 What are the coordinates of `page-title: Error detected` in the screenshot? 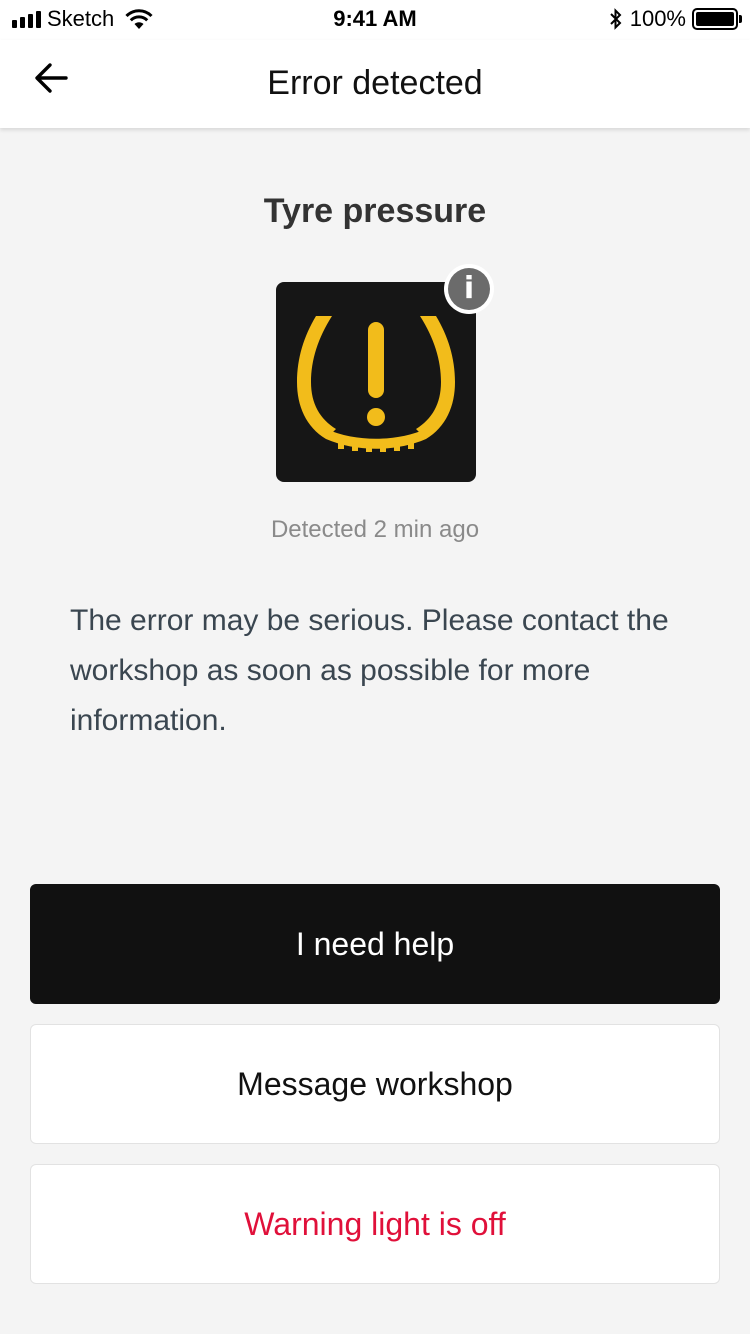 It's located at (375, 83).